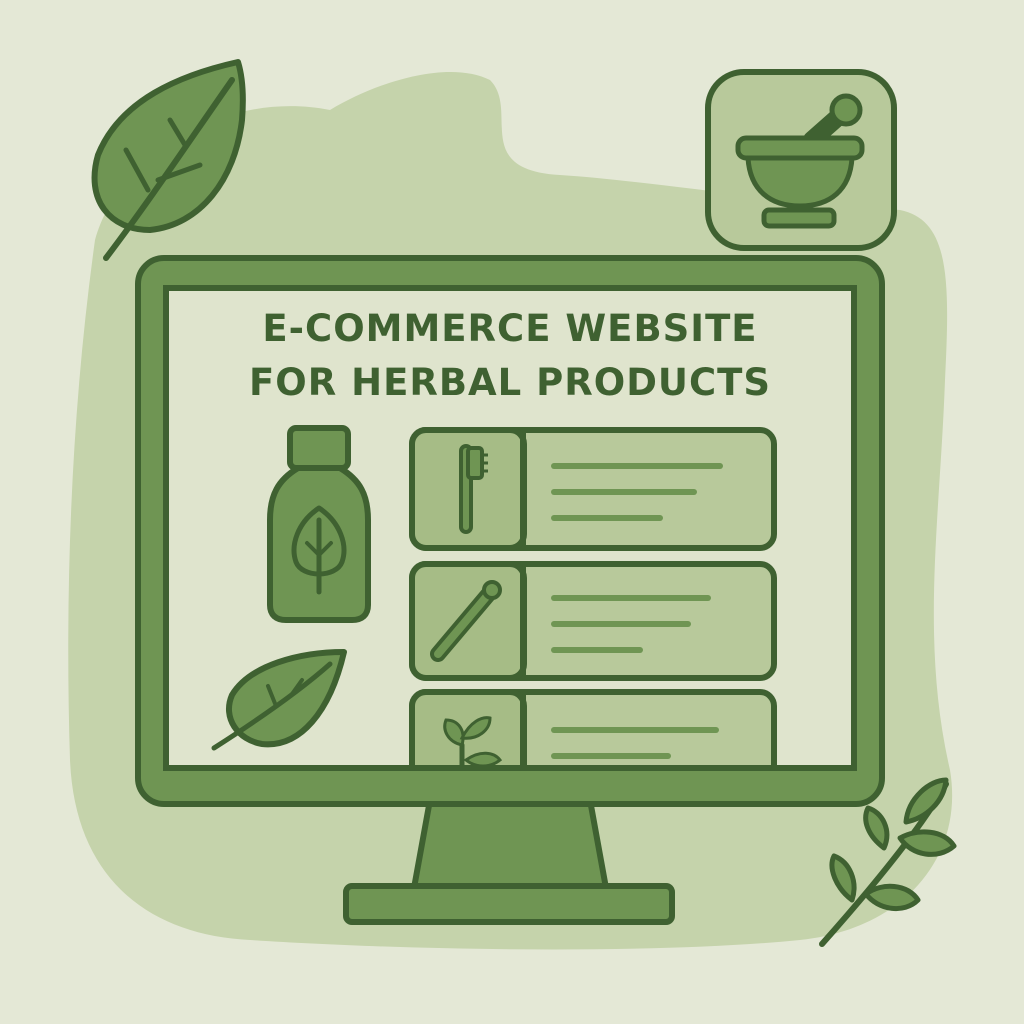 This screenshot has height=1024, width=1024. I want to click on mortar-pestle-icon, so click(801, 160).